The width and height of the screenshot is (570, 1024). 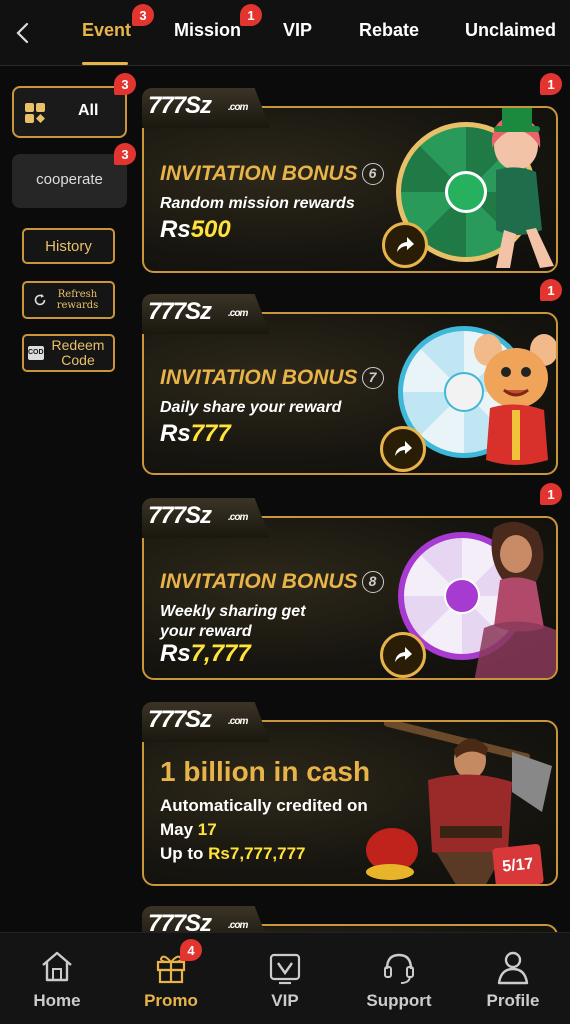 I want to click on history-button: History, so click(x=68, y=246).